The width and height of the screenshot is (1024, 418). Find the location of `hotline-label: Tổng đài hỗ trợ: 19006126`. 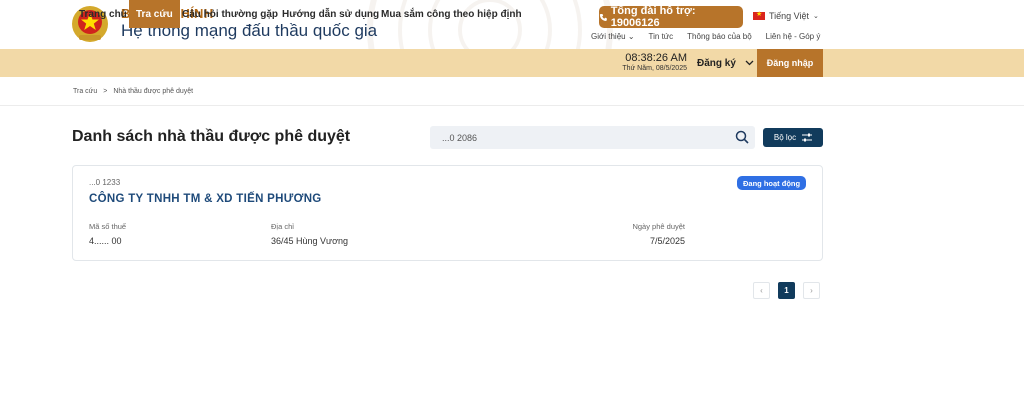

hotline-label: Tổng đài hỗ trợ: 19006126 is located at coordinates (653, 17).